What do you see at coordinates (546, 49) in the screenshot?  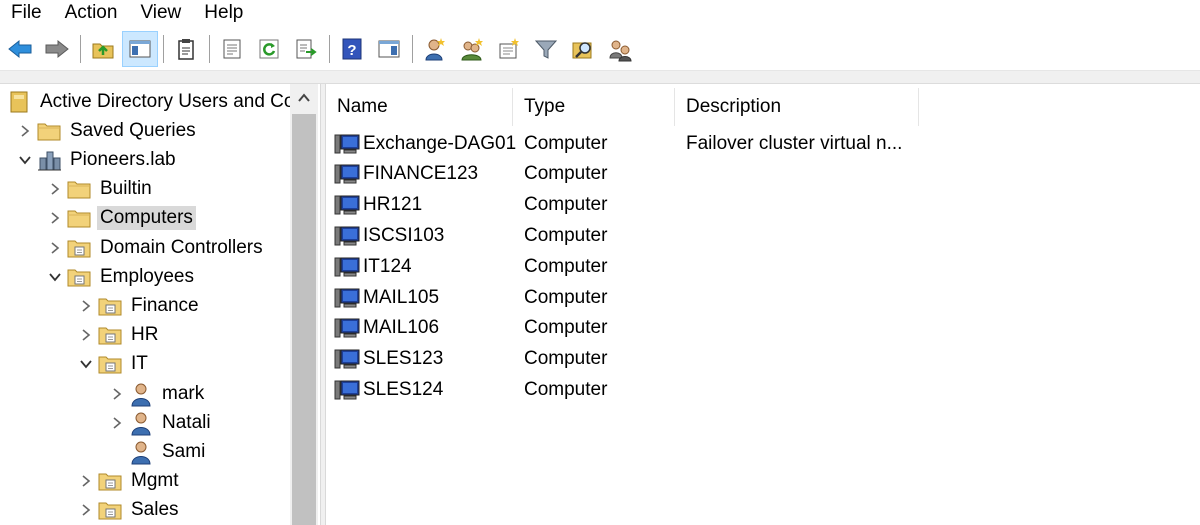 I see `filter-icon` at bounding box center [546, 49].